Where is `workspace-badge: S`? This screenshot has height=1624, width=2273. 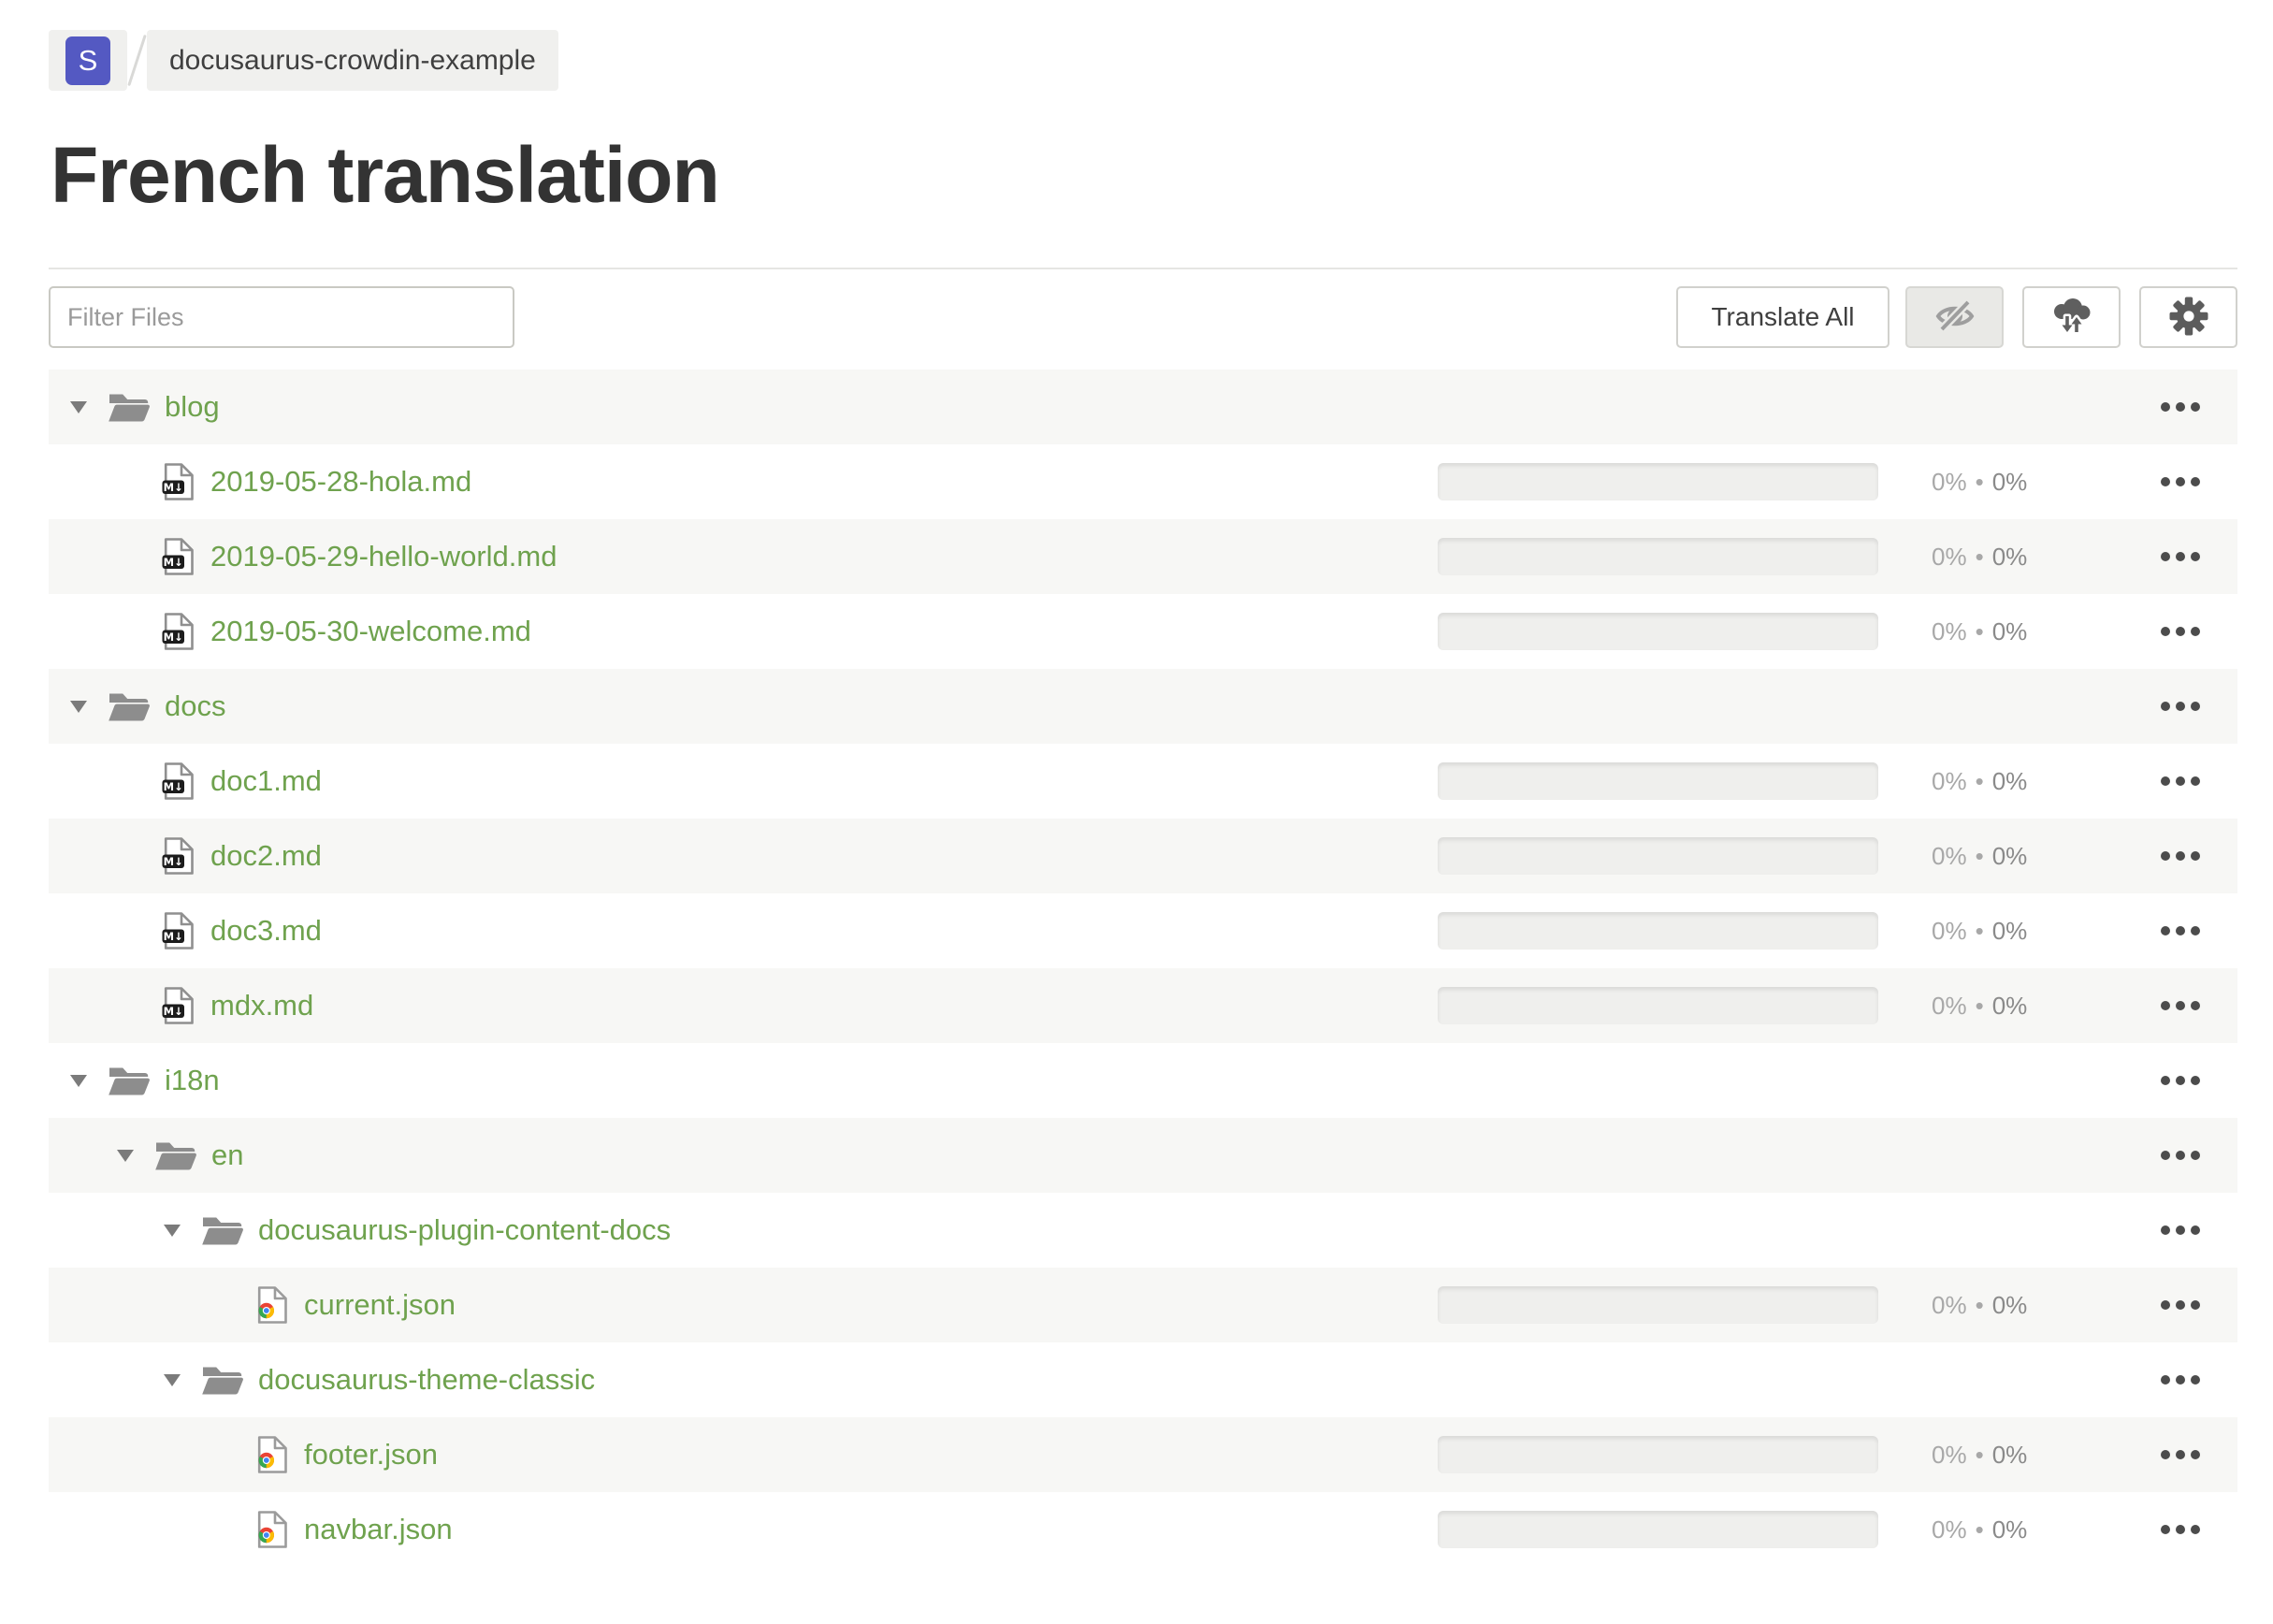 workspace-badge: S is located at coordinates (87, 60).